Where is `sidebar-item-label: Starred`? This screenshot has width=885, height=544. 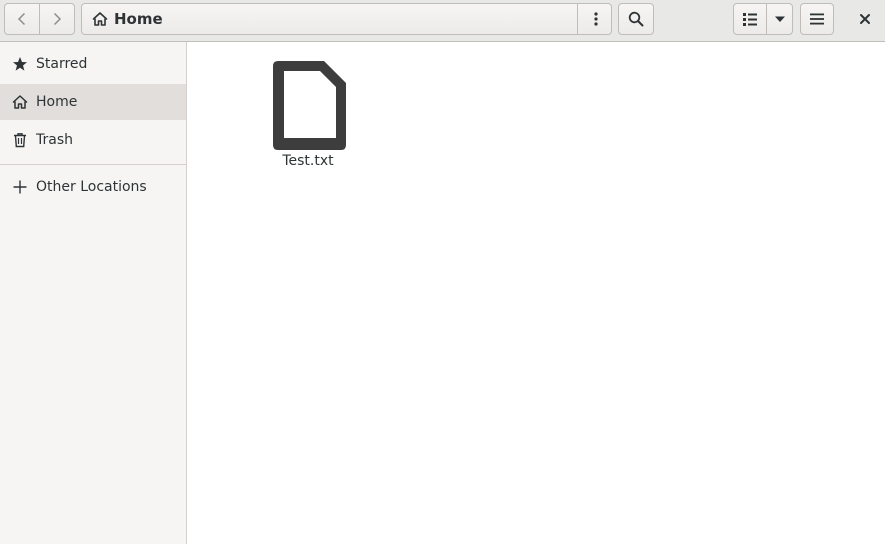
sidebar-item-label: Starred is located at coordinates (62, 64).